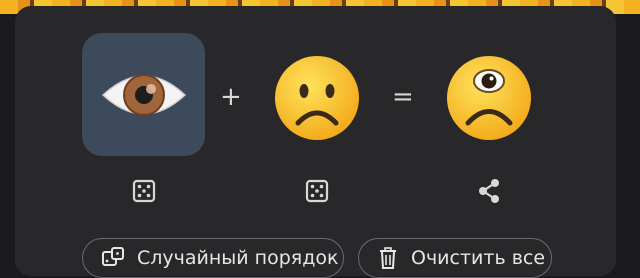  I want to click on result-emoji, so click(489, 98).